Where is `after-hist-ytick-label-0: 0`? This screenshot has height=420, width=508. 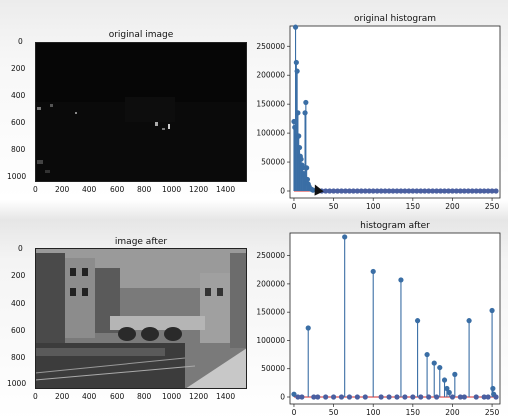
after-hist-ytick-label-0: 0 is located at coordinates (282, 397).